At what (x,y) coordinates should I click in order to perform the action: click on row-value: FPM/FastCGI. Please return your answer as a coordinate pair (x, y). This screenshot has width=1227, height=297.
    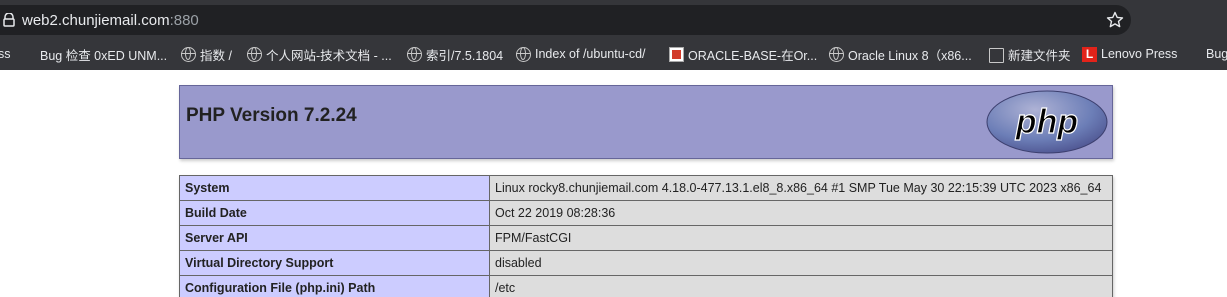
    Looking at the image, I should click on (801, 238).